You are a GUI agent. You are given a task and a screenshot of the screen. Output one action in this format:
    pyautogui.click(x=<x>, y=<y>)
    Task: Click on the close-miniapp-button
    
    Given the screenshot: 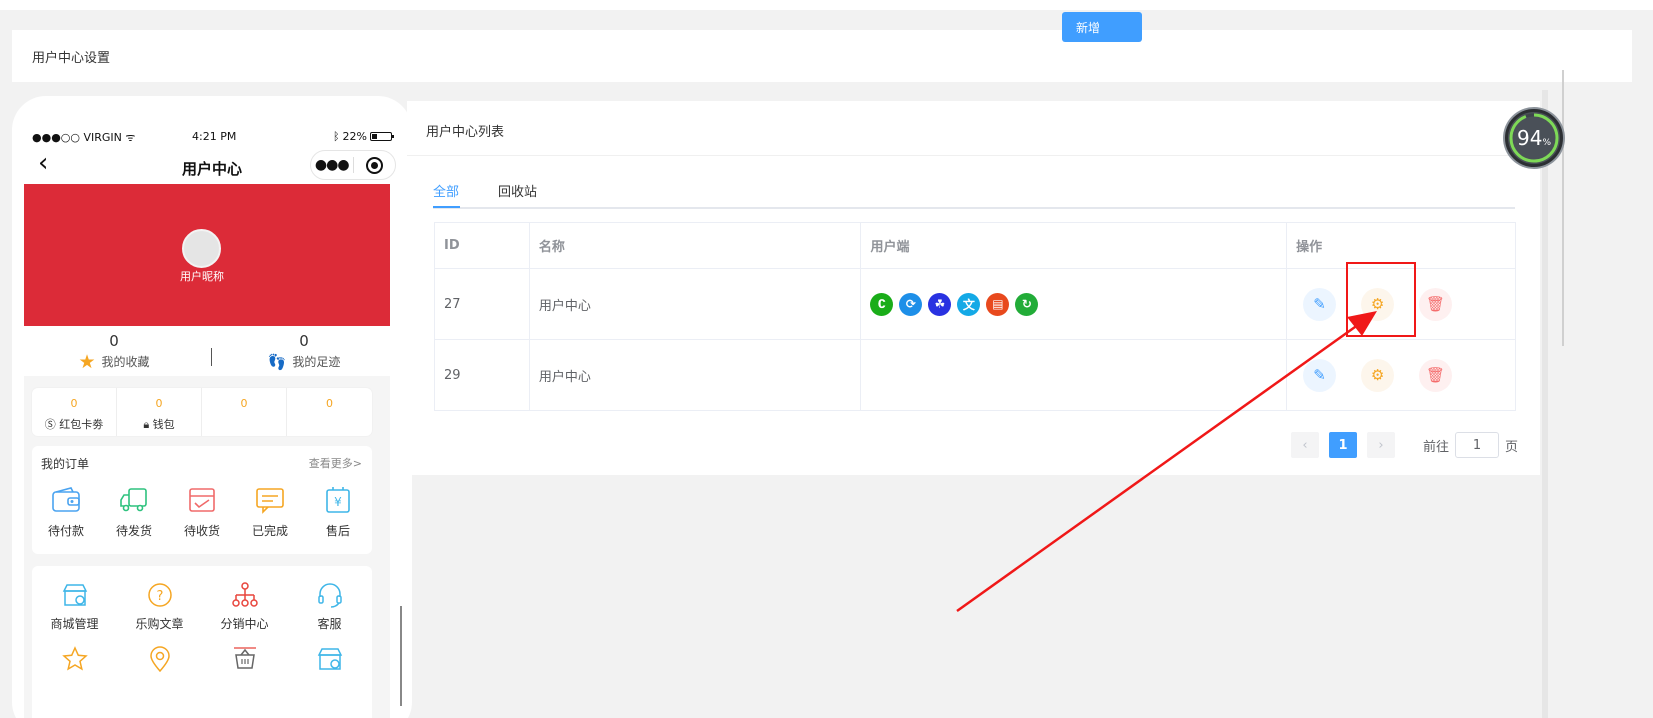 What is the action you would take?
    pyautogui.click(x=374, y=165)
    